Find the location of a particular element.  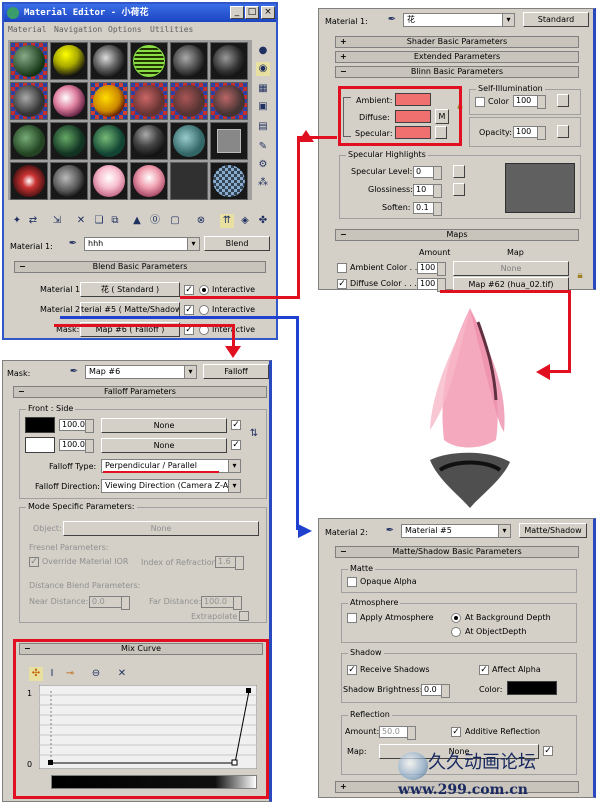

side-map-button: None is located at coordinates (164, 445).